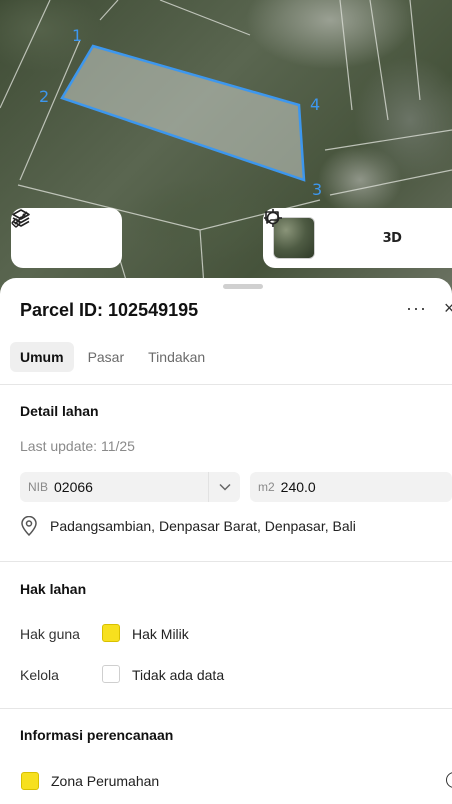  I want to click on location-pin-icon, so click(29, 526).